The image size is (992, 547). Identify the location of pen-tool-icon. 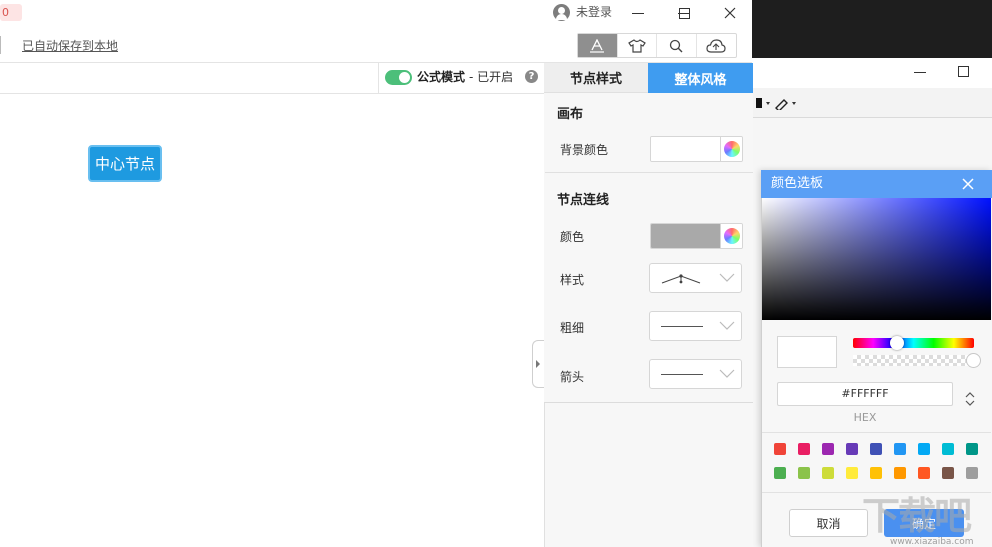
(786, 103).